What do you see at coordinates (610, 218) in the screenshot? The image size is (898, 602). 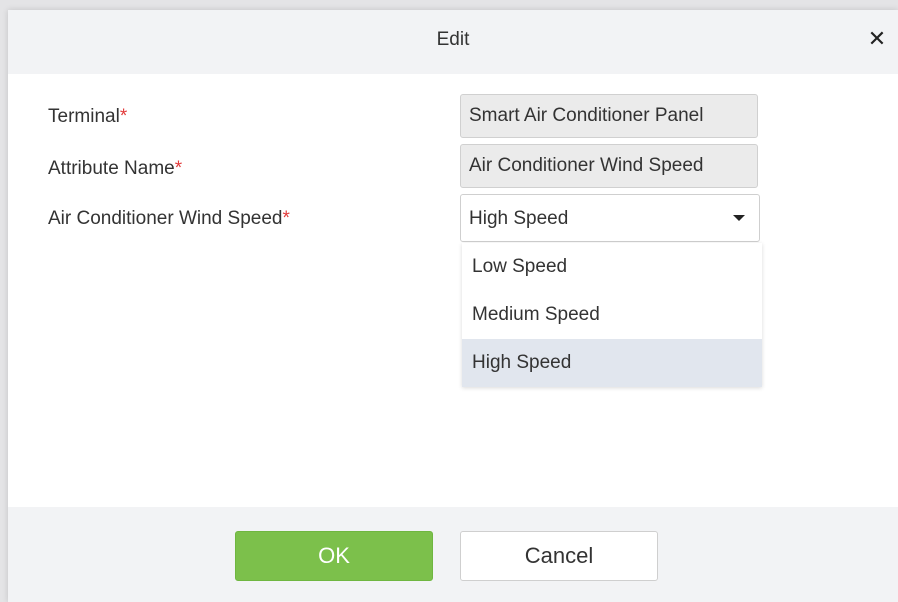 I see `wind-speed-select: High Speed` at bounding box center [610, 218].